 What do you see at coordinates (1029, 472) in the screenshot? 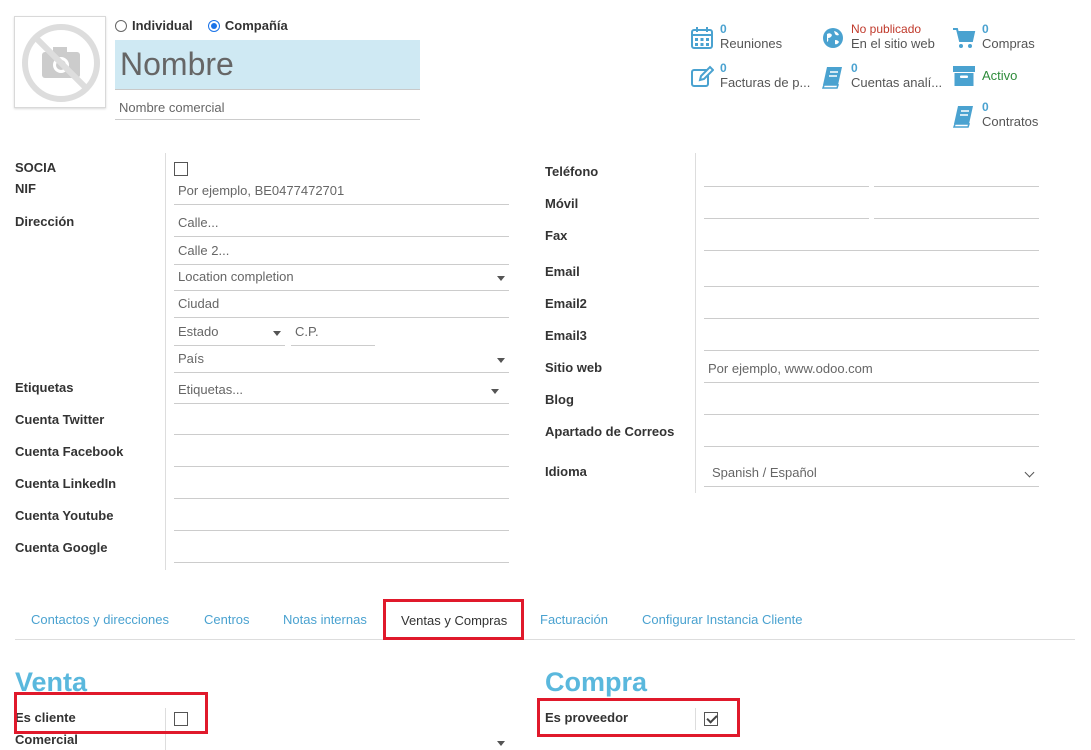
I see `chevron-down-icon` at bounding box center [1029, 472].